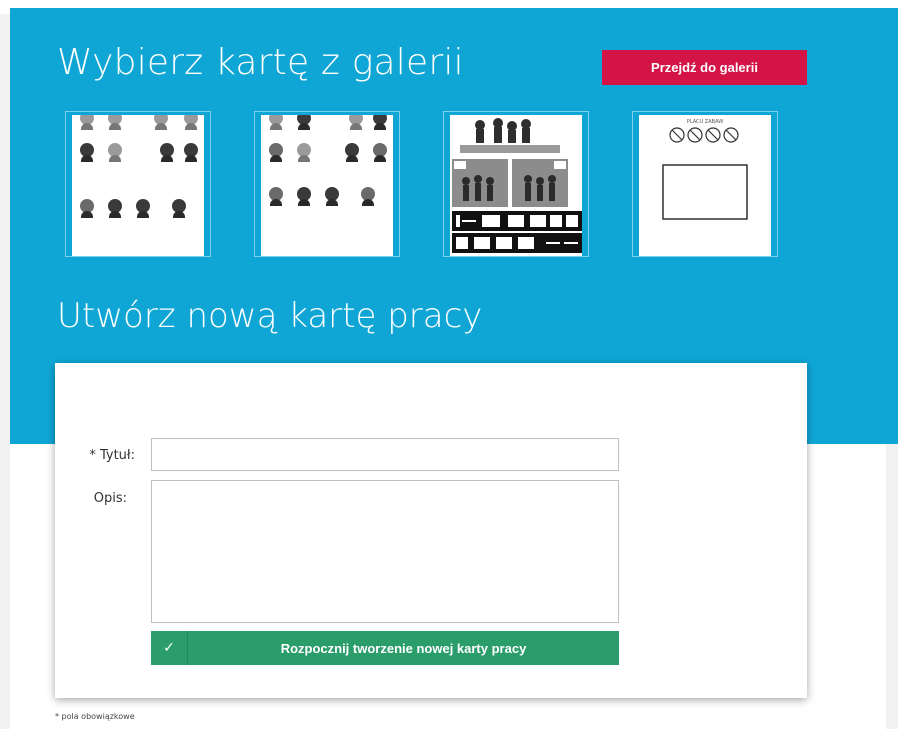 The image size is (898, 729). Describe the element at coordinates (110, 498) in the screenshot. I see `description-label: Opis:` at that location.